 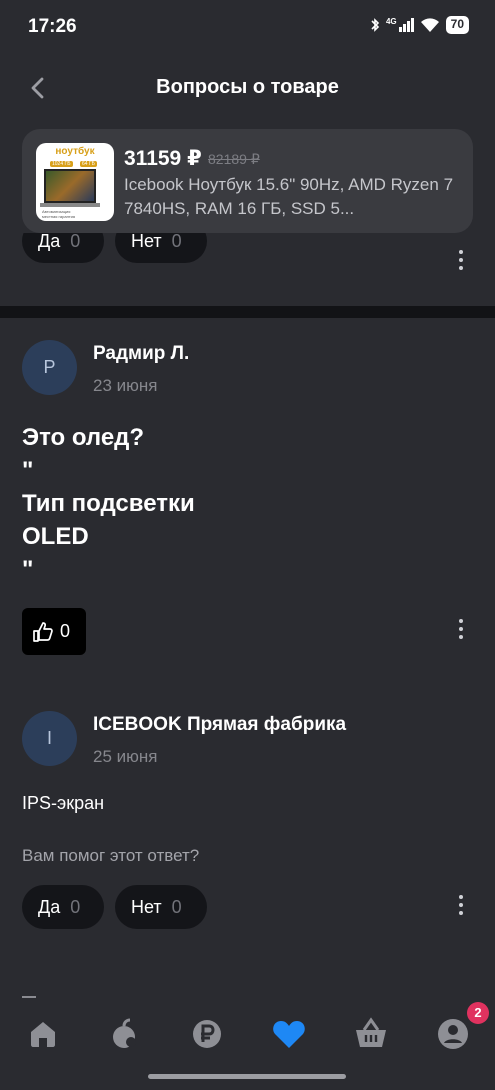 I want to click on status-time: 17:26, so click(x=52, y=26).